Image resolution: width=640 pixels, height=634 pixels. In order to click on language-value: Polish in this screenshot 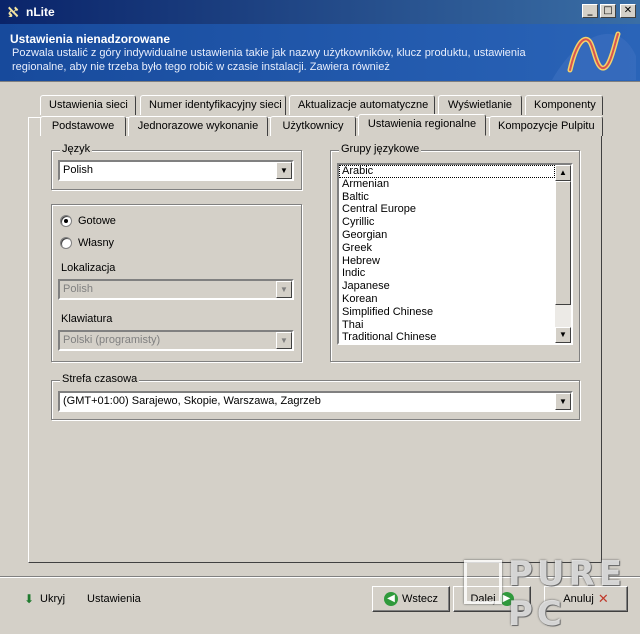, I will do `click(78, 170)`.